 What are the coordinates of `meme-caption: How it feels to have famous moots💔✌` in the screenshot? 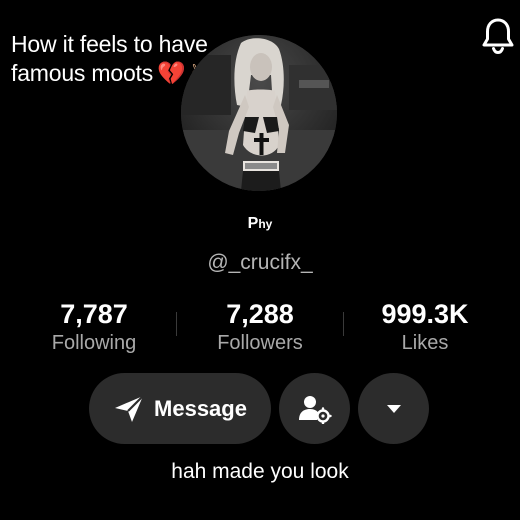 It's located at (109, 59).